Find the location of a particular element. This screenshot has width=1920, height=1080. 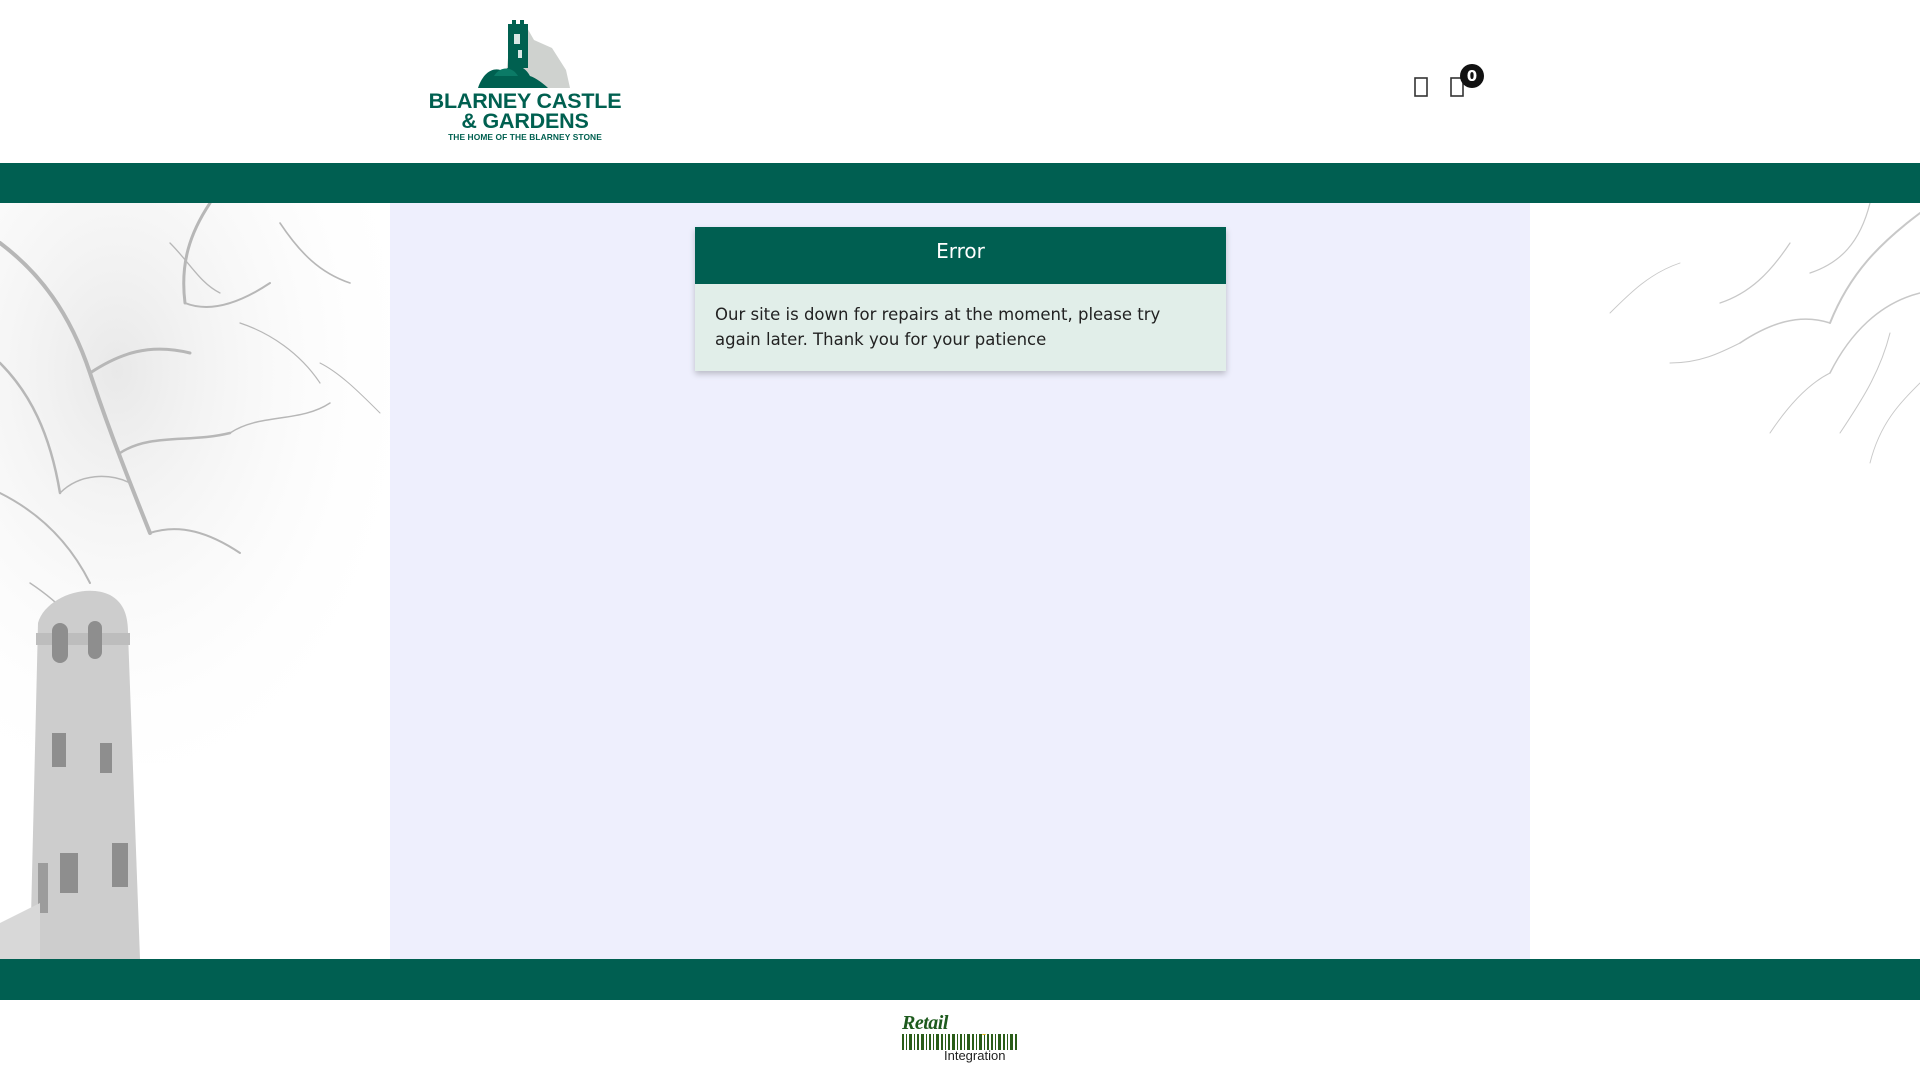

brand-name-line2: & GARDENS is located at coordinates (525, 121).